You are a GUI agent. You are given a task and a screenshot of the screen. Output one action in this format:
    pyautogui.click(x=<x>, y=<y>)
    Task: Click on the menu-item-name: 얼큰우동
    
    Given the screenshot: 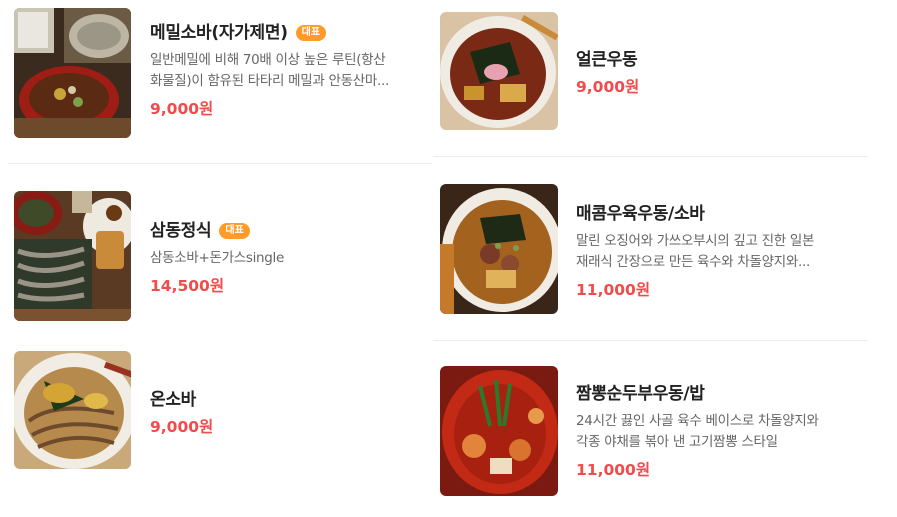 What is the action you would take?
    pyautogui.click(x=607, y=60)
    